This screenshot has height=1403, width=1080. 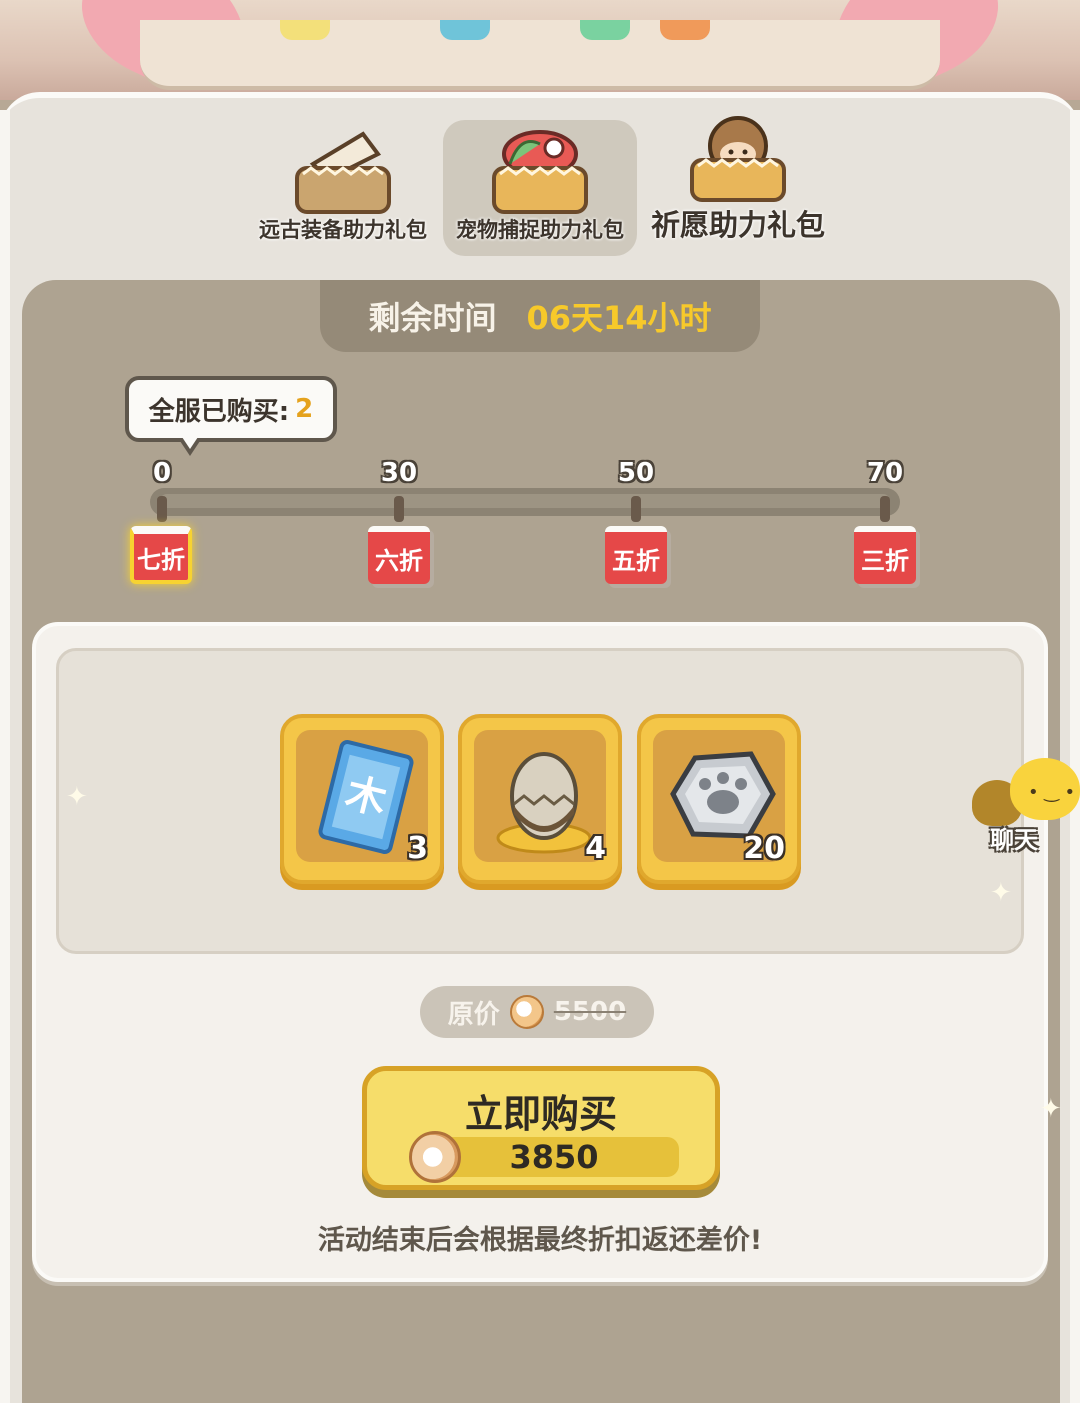 I want to click on buy-price-value: 3850, so click(x=554, y=1157).